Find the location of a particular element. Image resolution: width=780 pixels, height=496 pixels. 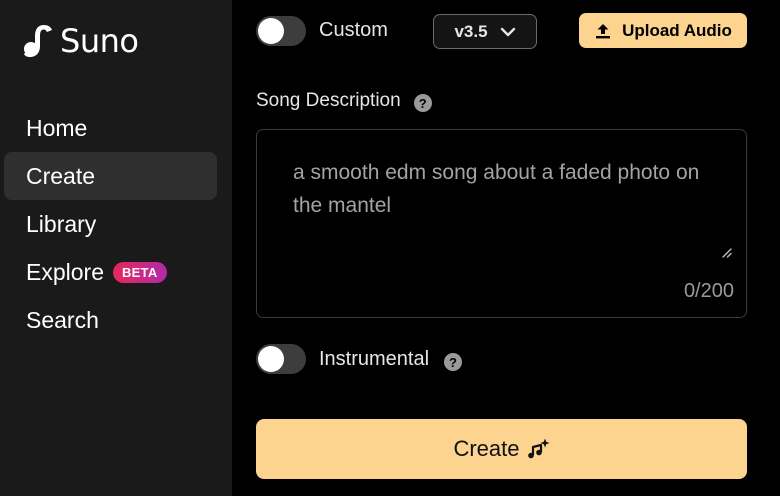

create-button: Create is located at coordinates (501, 449).